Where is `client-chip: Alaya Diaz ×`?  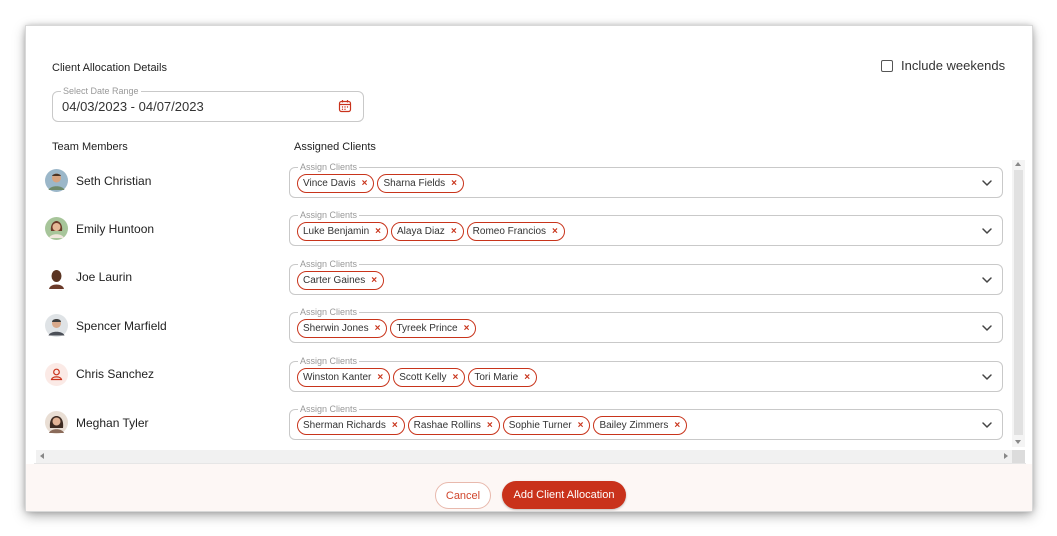
client-chip: Alaya Diaz × is located at coordinates (427, 232).